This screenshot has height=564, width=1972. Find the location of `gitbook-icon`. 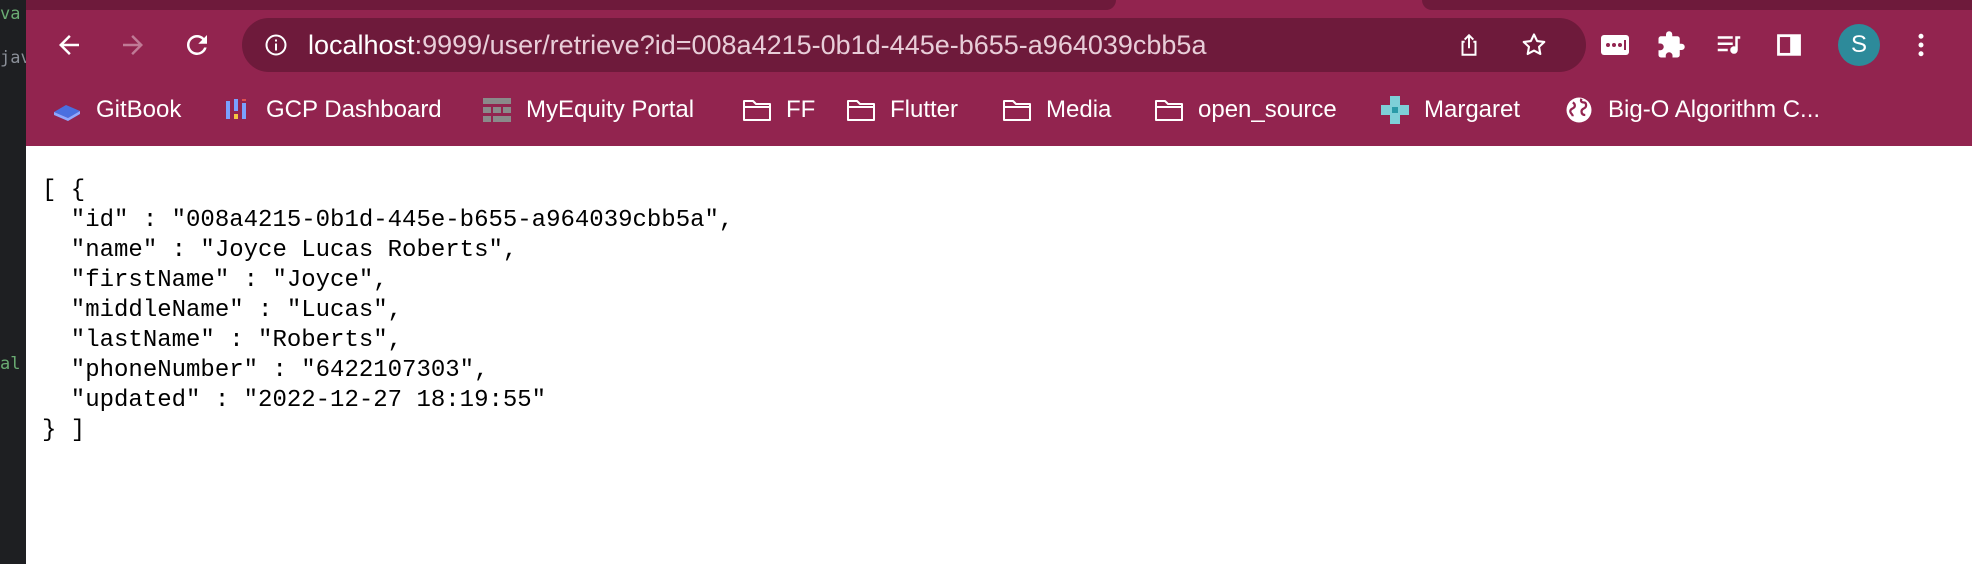

gitbook-icon is located at coordinates (67, 110).